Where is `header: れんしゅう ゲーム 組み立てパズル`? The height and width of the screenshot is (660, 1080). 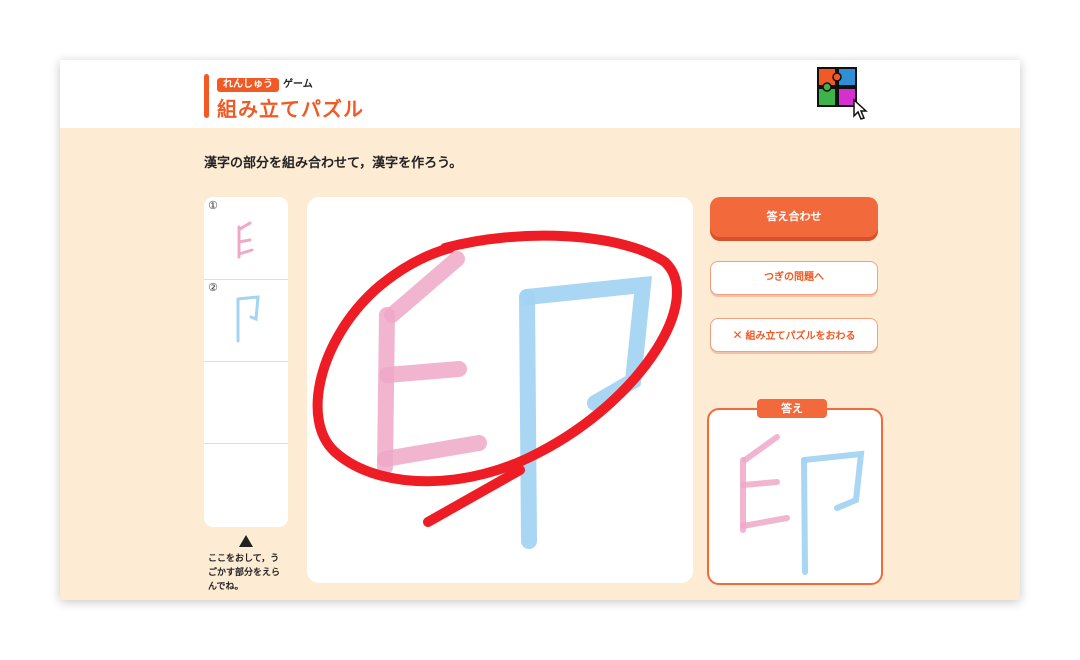 header: れんしゅう ゲーム 組み立てパズル is located at coordinates (540, 94).